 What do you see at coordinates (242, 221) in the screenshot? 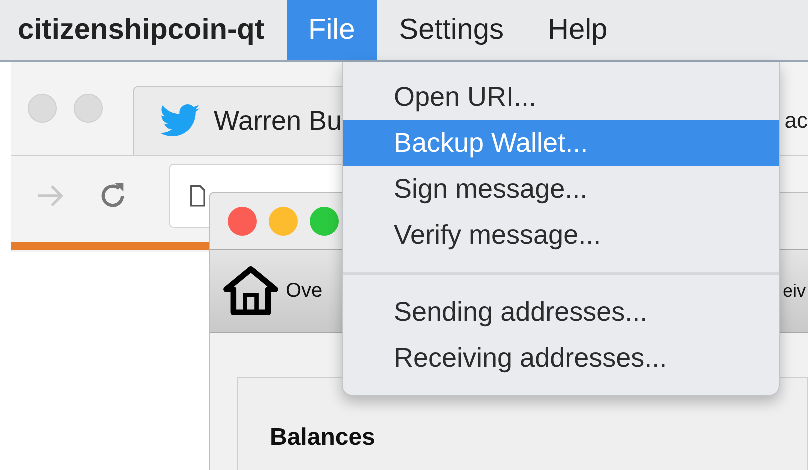
I see `close-button` at bounding box center [242, 221].